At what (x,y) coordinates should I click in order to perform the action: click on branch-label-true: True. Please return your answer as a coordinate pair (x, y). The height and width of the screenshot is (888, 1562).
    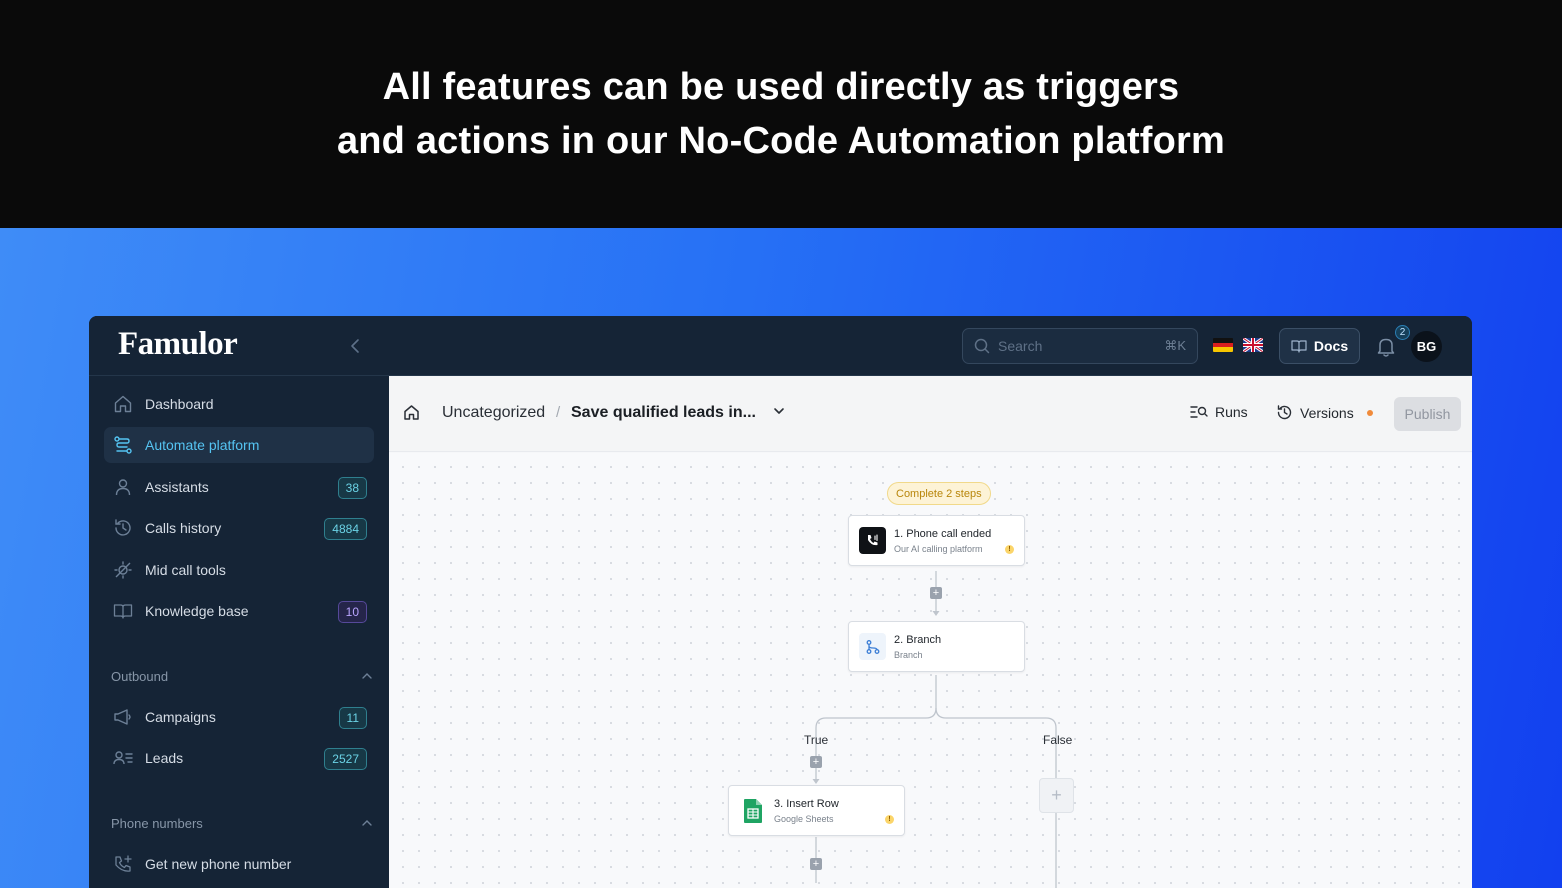
    Looking at the image, I should click on (816, 740).